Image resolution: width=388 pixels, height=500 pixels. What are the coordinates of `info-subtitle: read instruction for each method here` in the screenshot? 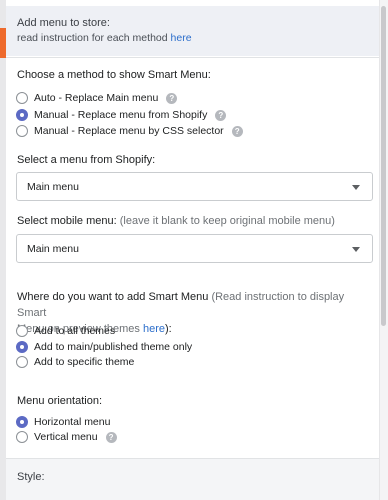 It's located at (192, 38).